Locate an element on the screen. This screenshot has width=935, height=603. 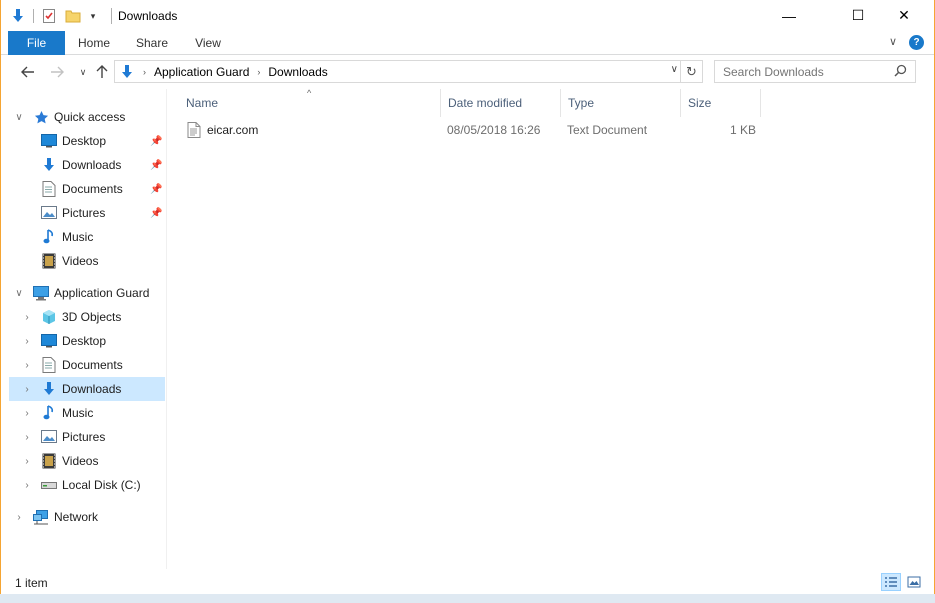
breadcrumb-downloads: Downloads is located at coordinates (297, 72).